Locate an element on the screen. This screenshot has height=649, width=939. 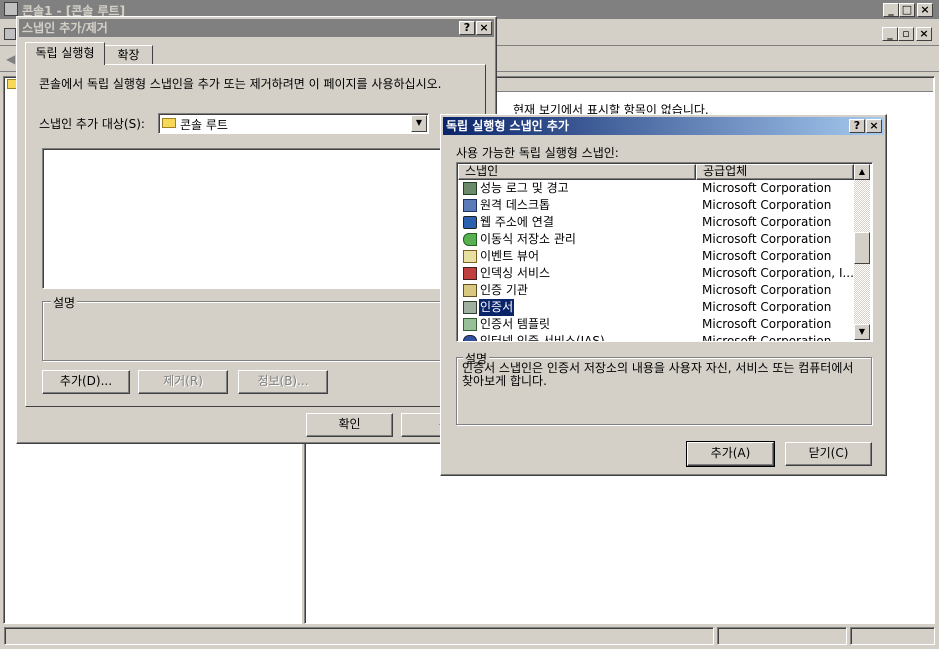
snapin-name: 인증 기관 is located at coordinates (504, 290).